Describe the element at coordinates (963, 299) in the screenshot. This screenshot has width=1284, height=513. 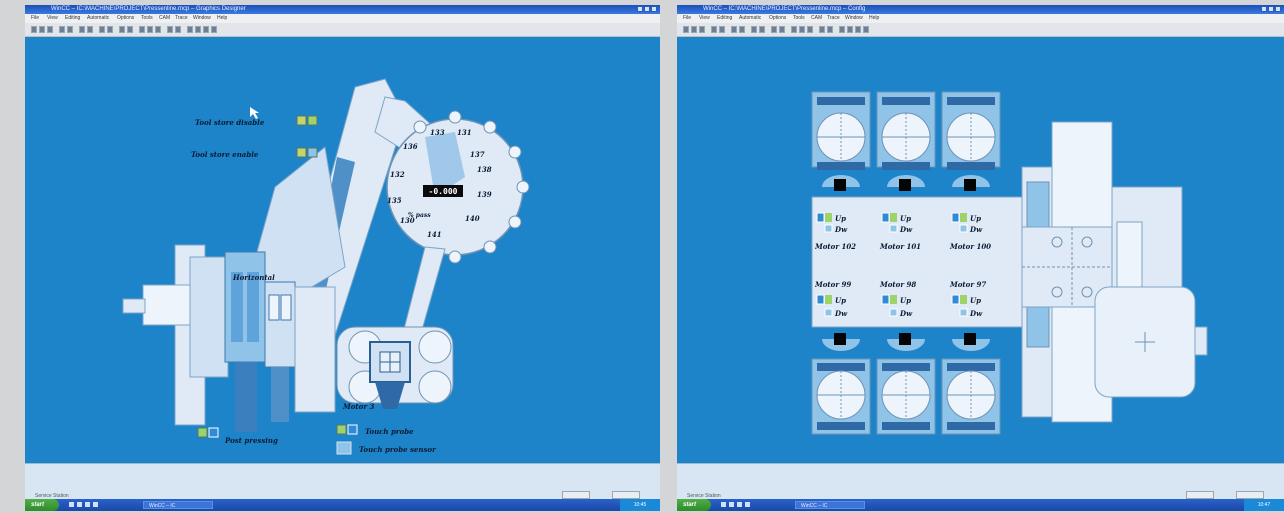
I see `motor-97-up-indicator` at that location.